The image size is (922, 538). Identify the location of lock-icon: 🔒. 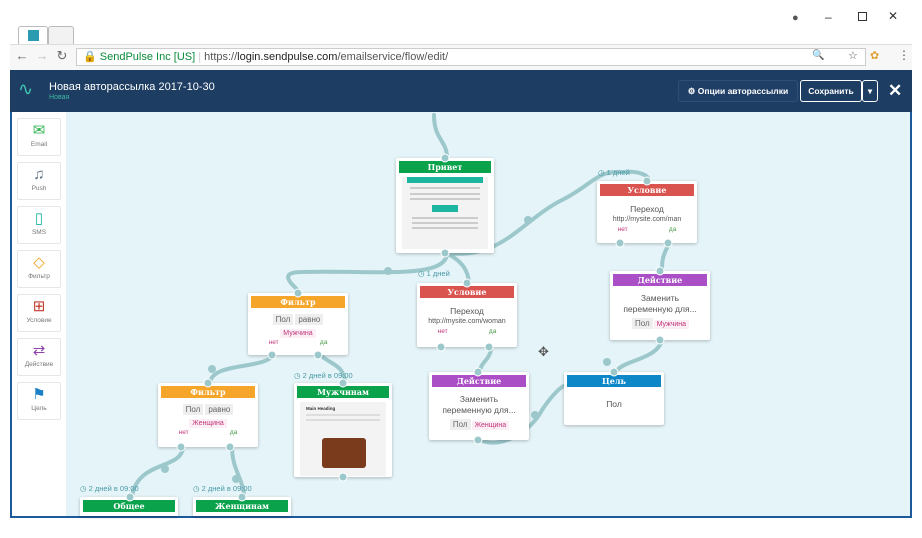
(90, 57).